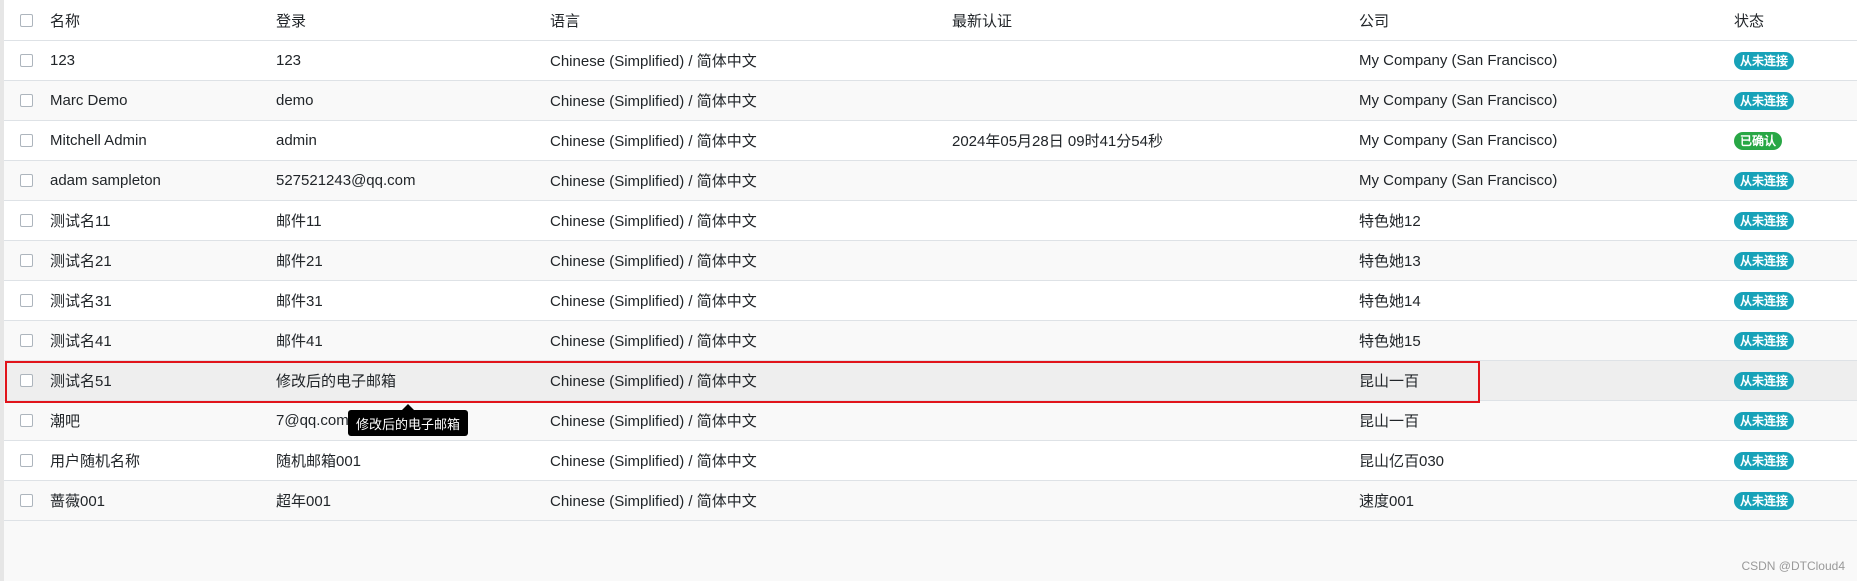  Describe the element at coordinates (1793, 566) in the screenshot. I see `watermark: CSDN @DTCloud4` at that location.